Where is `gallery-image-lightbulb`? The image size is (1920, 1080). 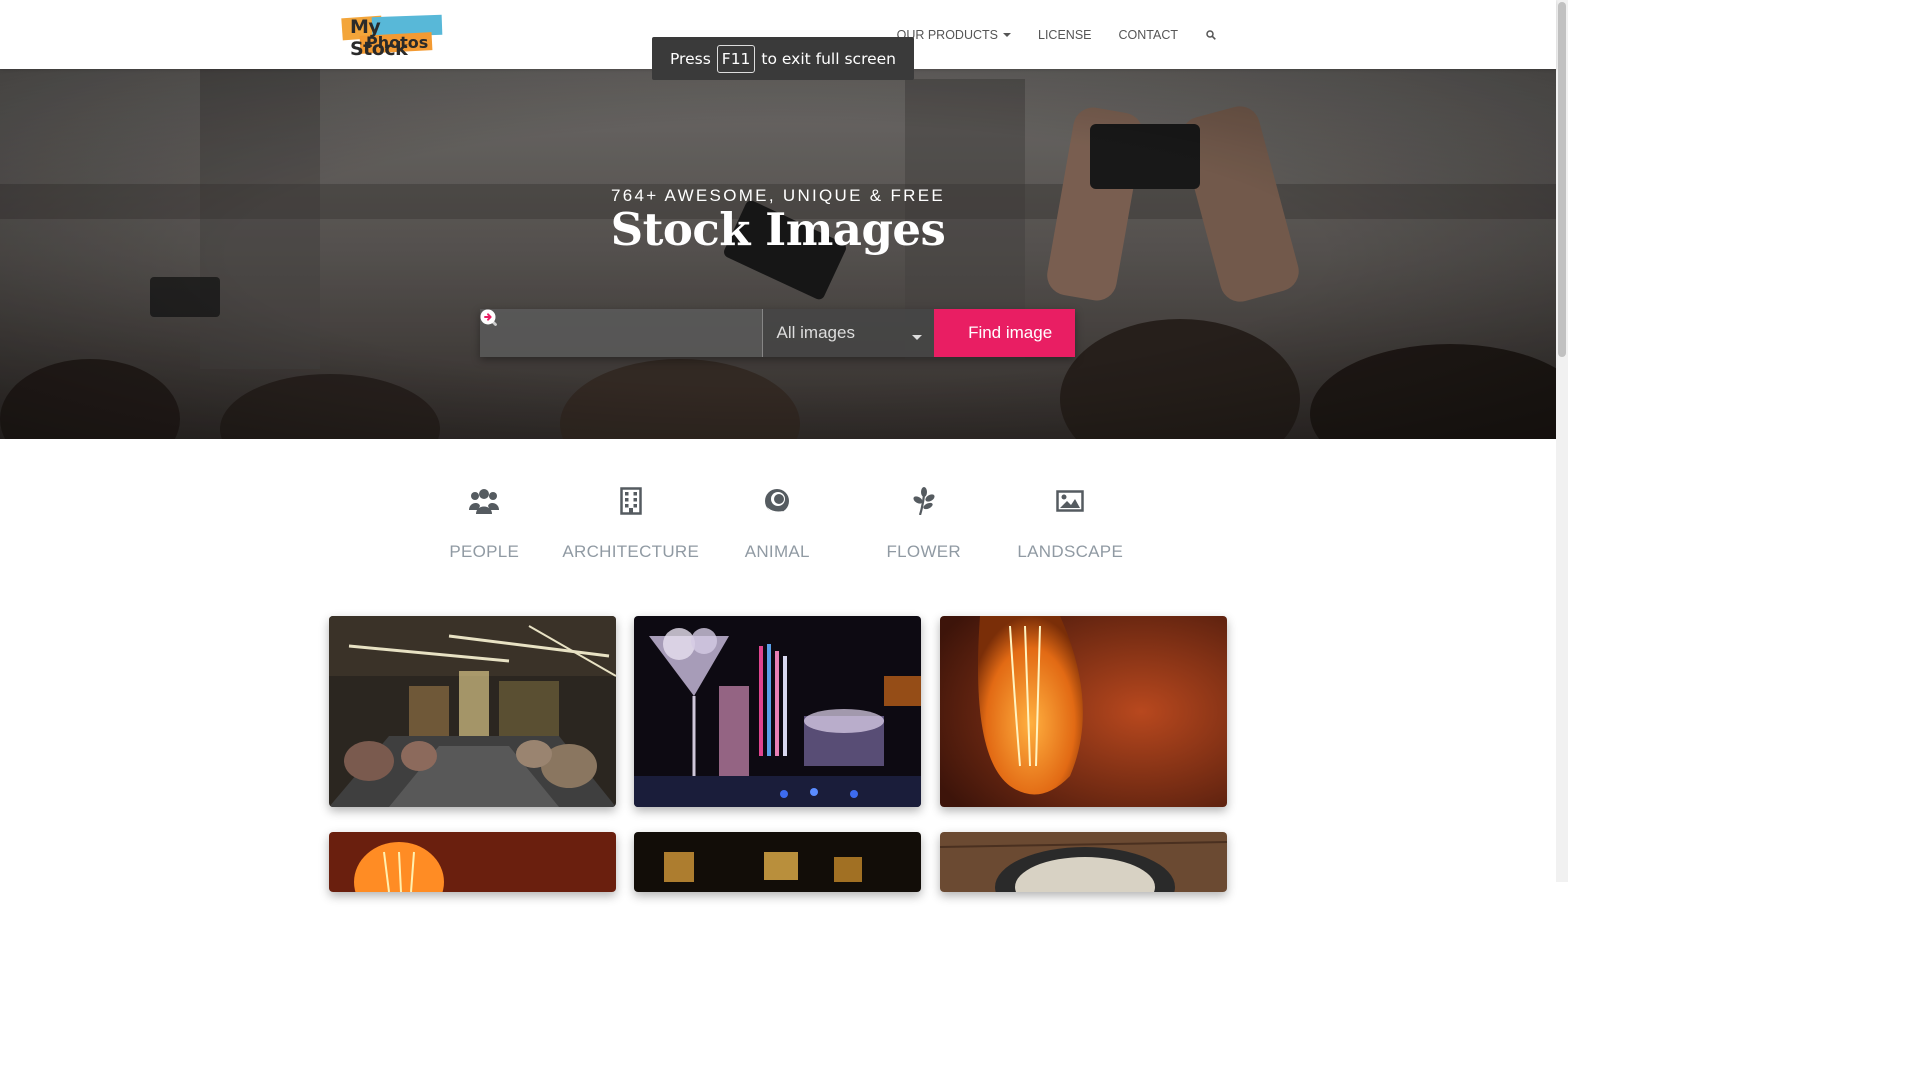
gallery-image-lightbulb is located at coordinates (1083, 711).